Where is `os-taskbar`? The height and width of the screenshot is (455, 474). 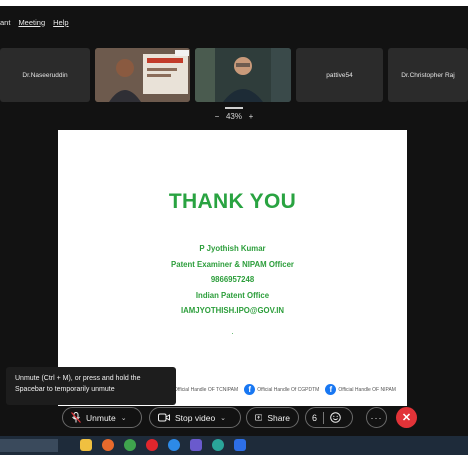
os-taskbar is located at coordinates (234, 445).